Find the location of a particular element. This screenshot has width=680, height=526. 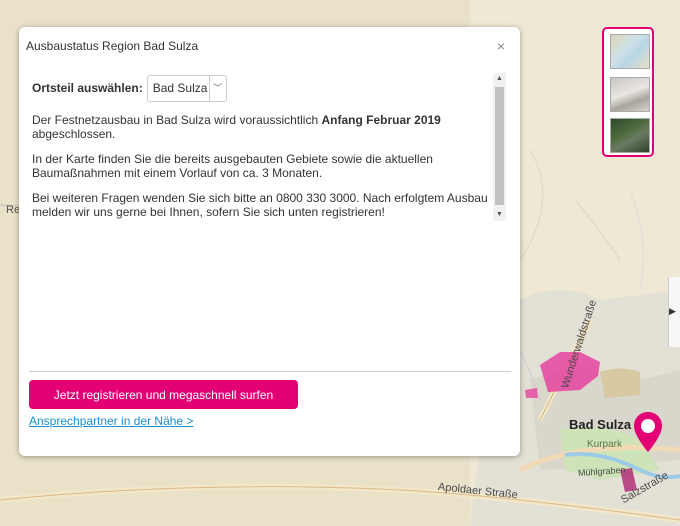

map-park-label: Kurpark is located at coordinates (605, 444).